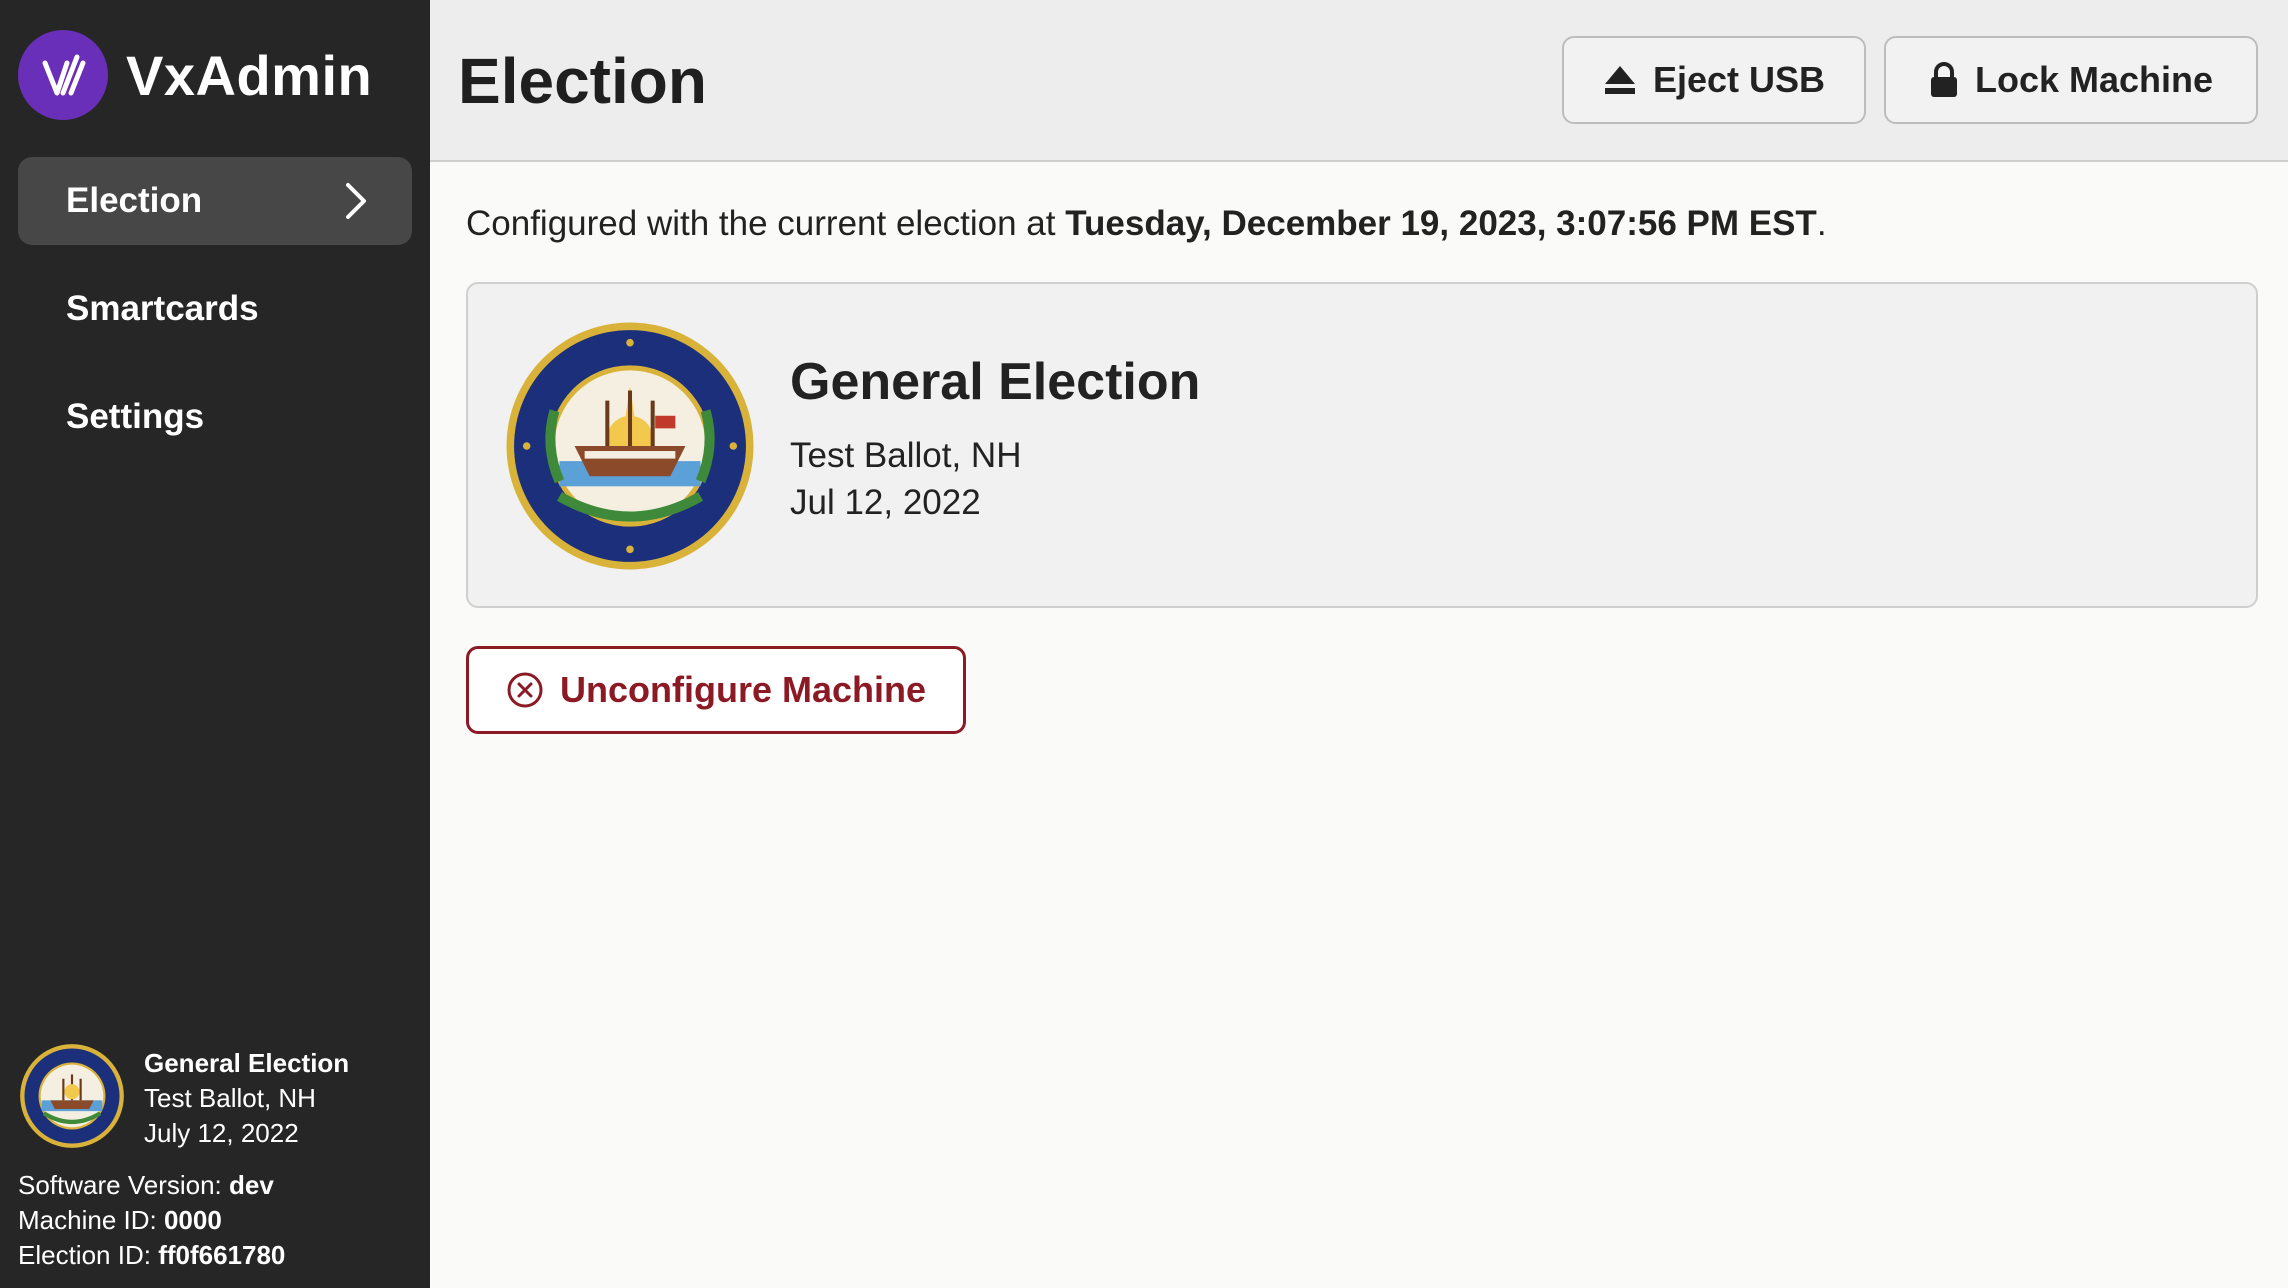 This screenshot has width=2288, height=1288. Describe the element at coordinates (743, 689) in the screenshot. I see `unconfigure-machine-label: Unconfigure Machine` at that location.